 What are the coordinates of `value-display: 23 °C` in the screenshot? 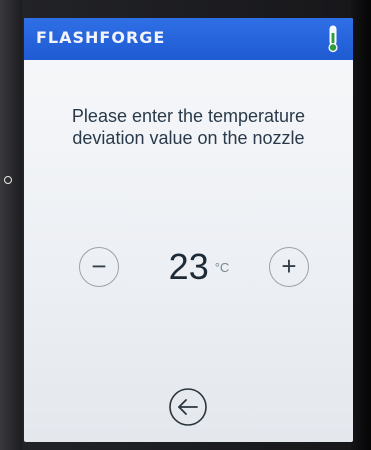 It's located at (199, 267).